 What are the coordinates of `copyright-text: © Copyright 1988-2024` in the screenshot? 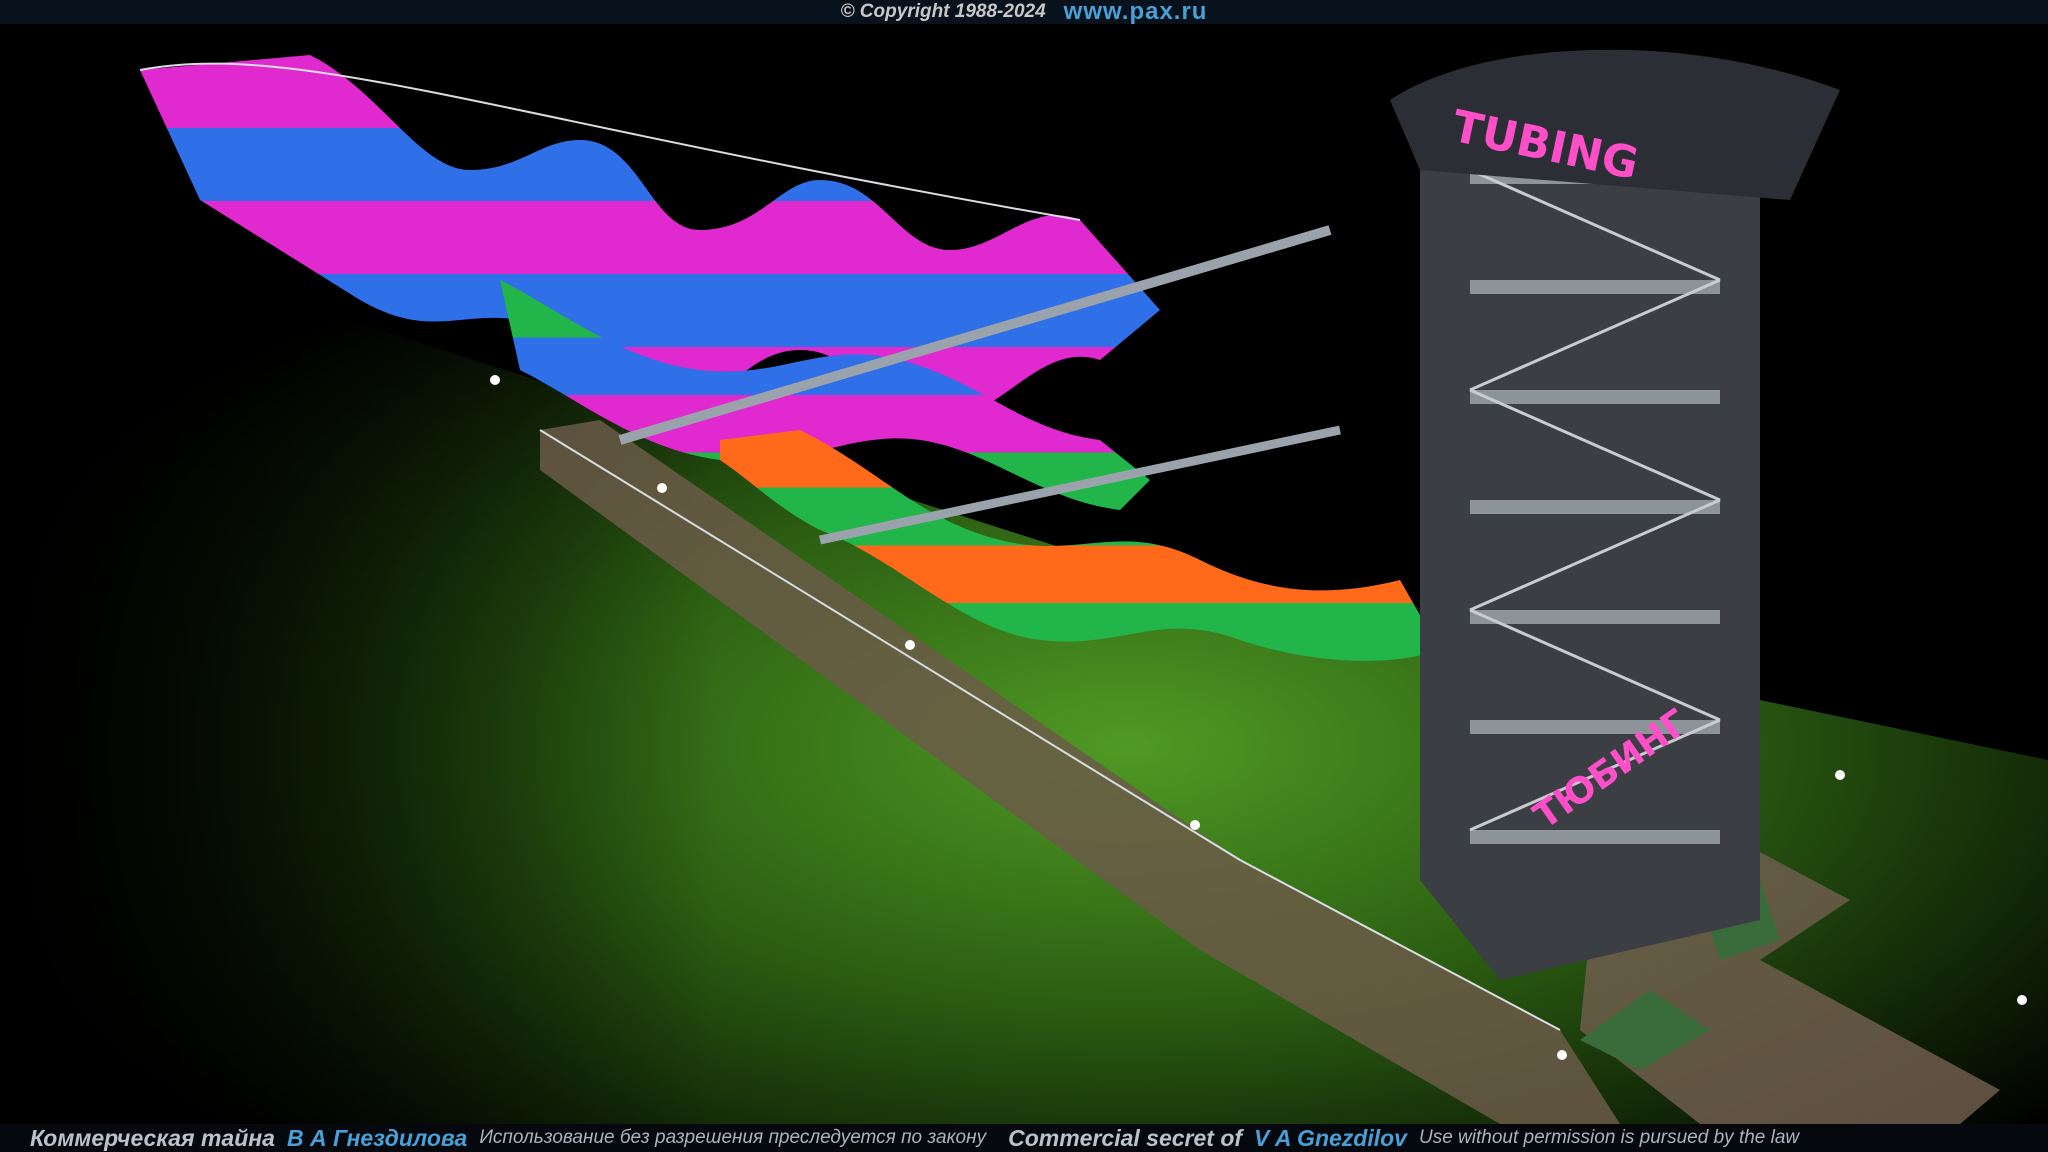 It's located at (943, 11).